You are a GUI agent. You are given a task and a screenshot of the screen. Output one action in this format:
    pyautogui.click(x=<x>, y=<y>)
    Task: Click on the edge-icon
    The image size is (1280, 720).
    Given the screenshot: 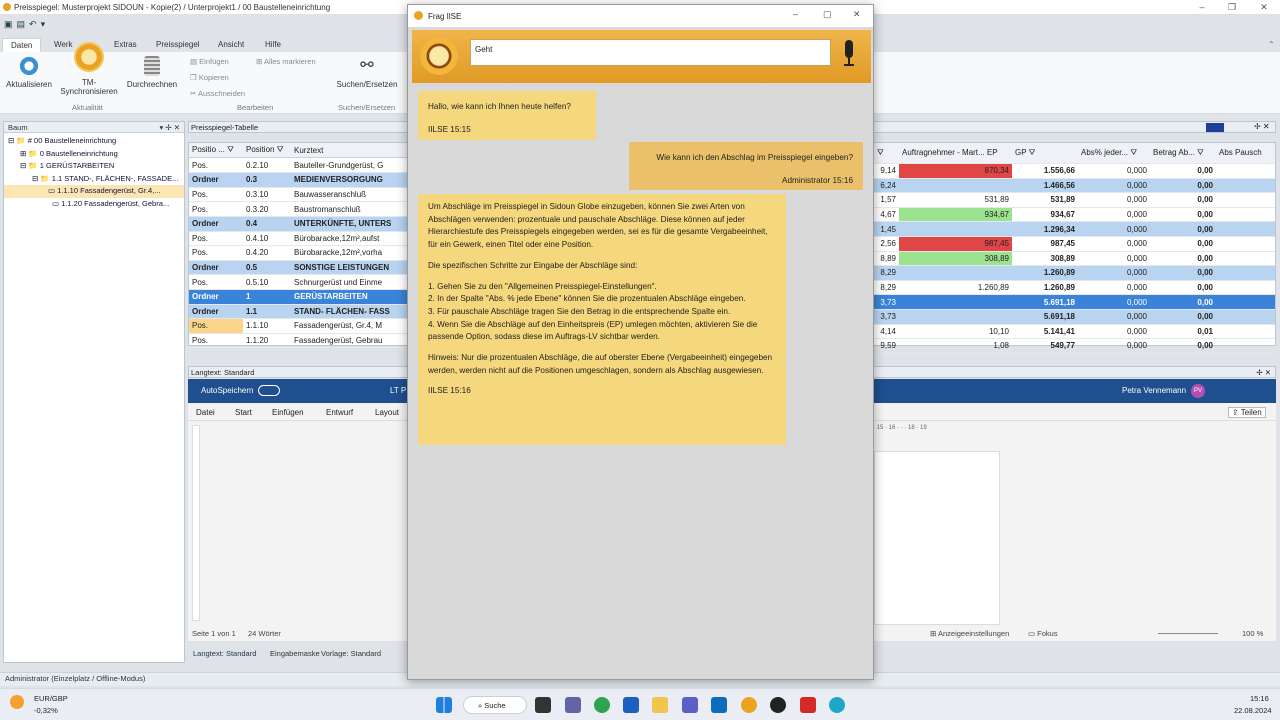 What is the action you would take?
    pyautogui.click(x=837, y=705)
    